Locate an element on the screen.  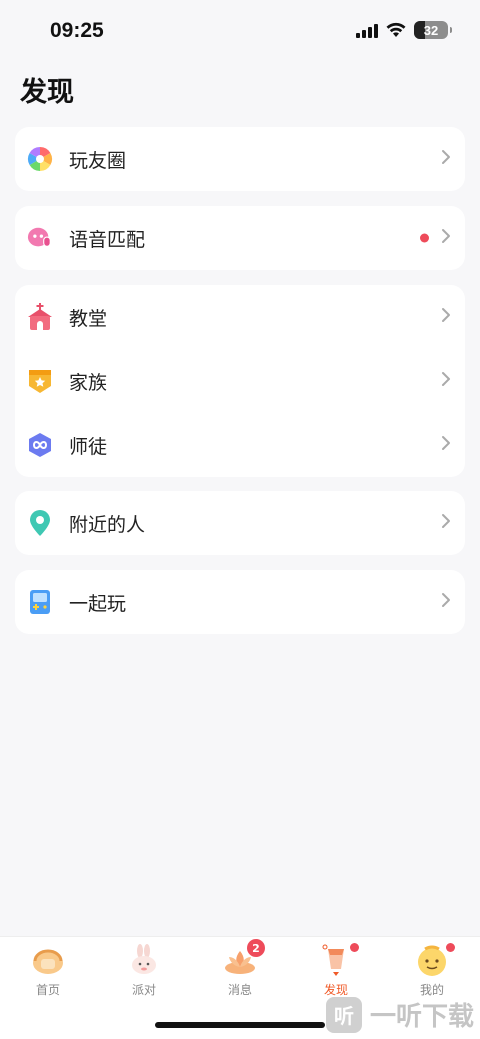
menu-item-moments: 玩友圈 is located at coordinates (240, 159).